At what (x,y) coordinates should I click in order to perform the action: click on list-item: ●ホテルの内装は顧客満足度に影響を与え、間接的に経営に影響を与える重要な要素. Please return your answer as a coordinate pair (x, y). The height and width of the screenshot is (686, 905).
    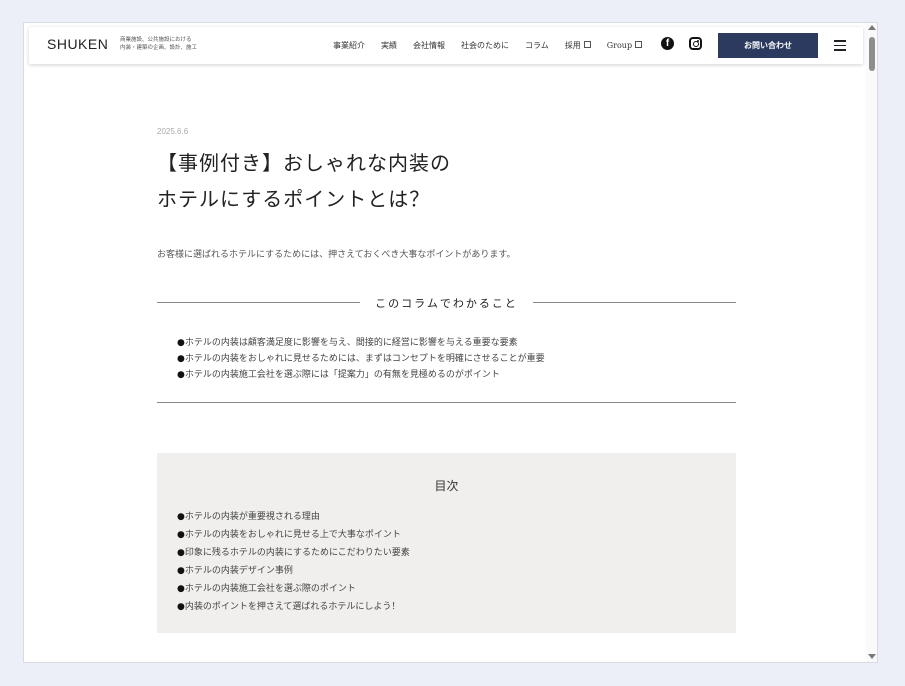
    Looking at the image, I should click on (347, 343).